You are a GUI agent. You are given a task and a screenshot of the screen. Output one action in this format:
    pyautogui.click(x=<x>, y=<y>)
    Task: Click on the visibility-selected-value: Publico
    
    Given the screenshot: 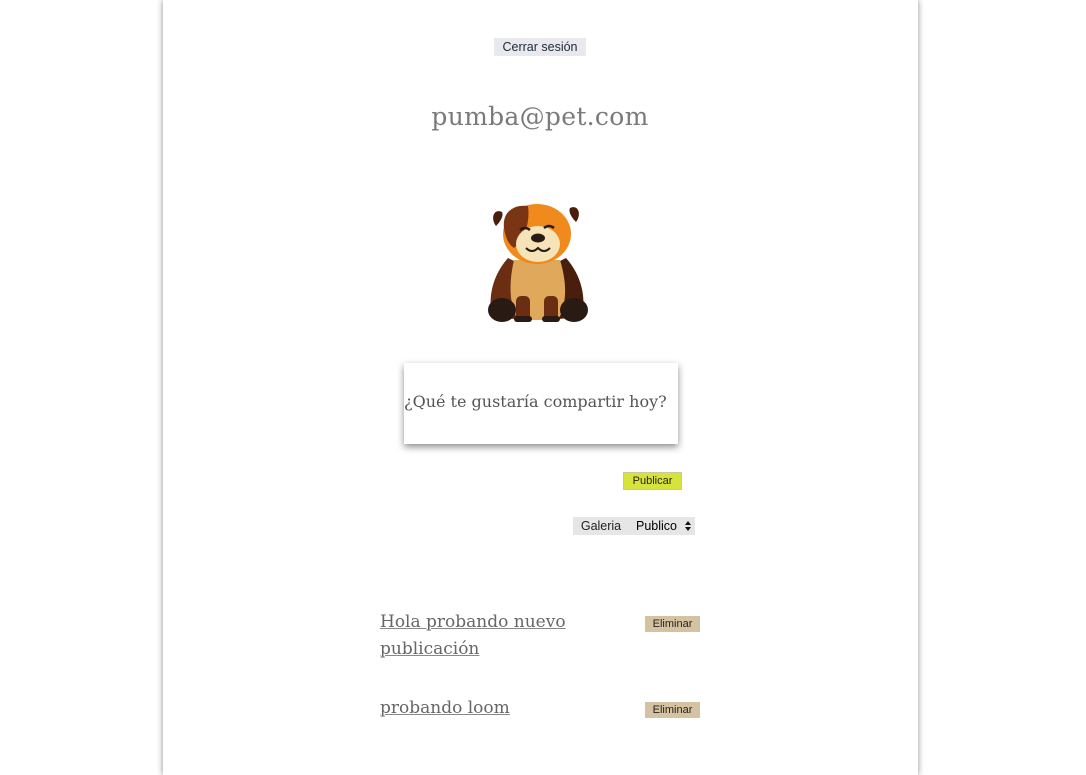 What is the action you would take?
    pyautogui.click(x=656, y=526)
    